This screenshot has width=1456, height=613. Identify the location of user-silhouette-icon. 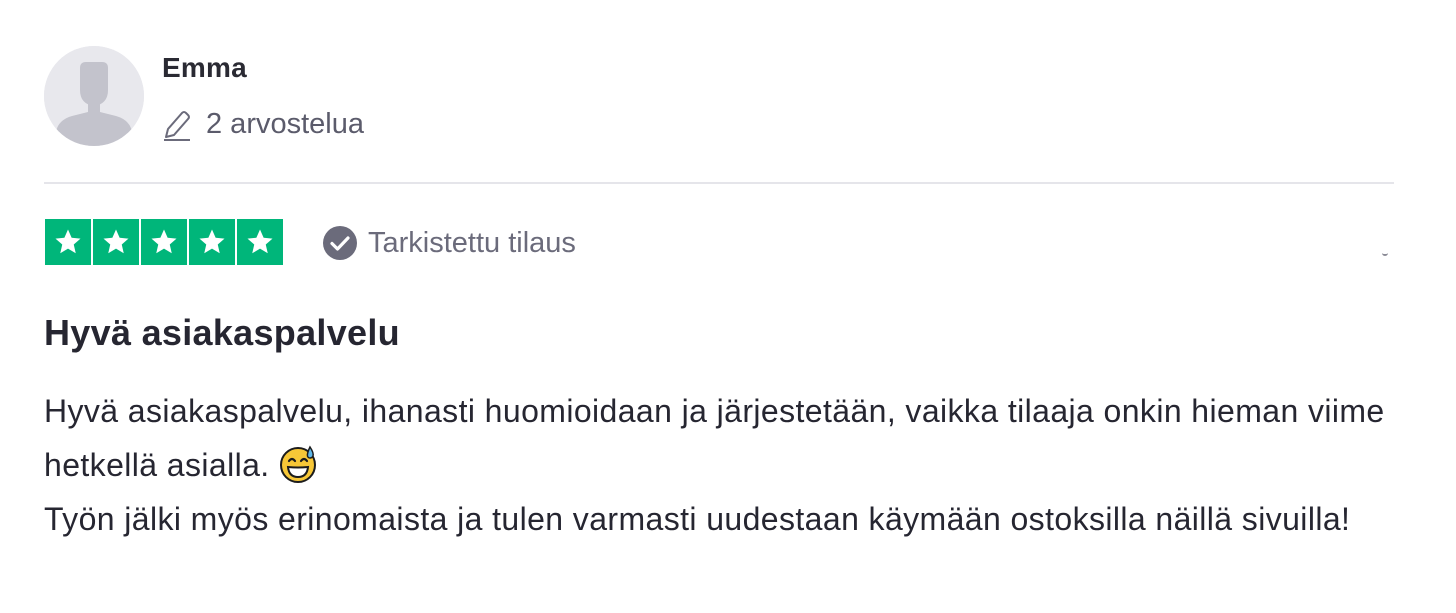
(94, 96).